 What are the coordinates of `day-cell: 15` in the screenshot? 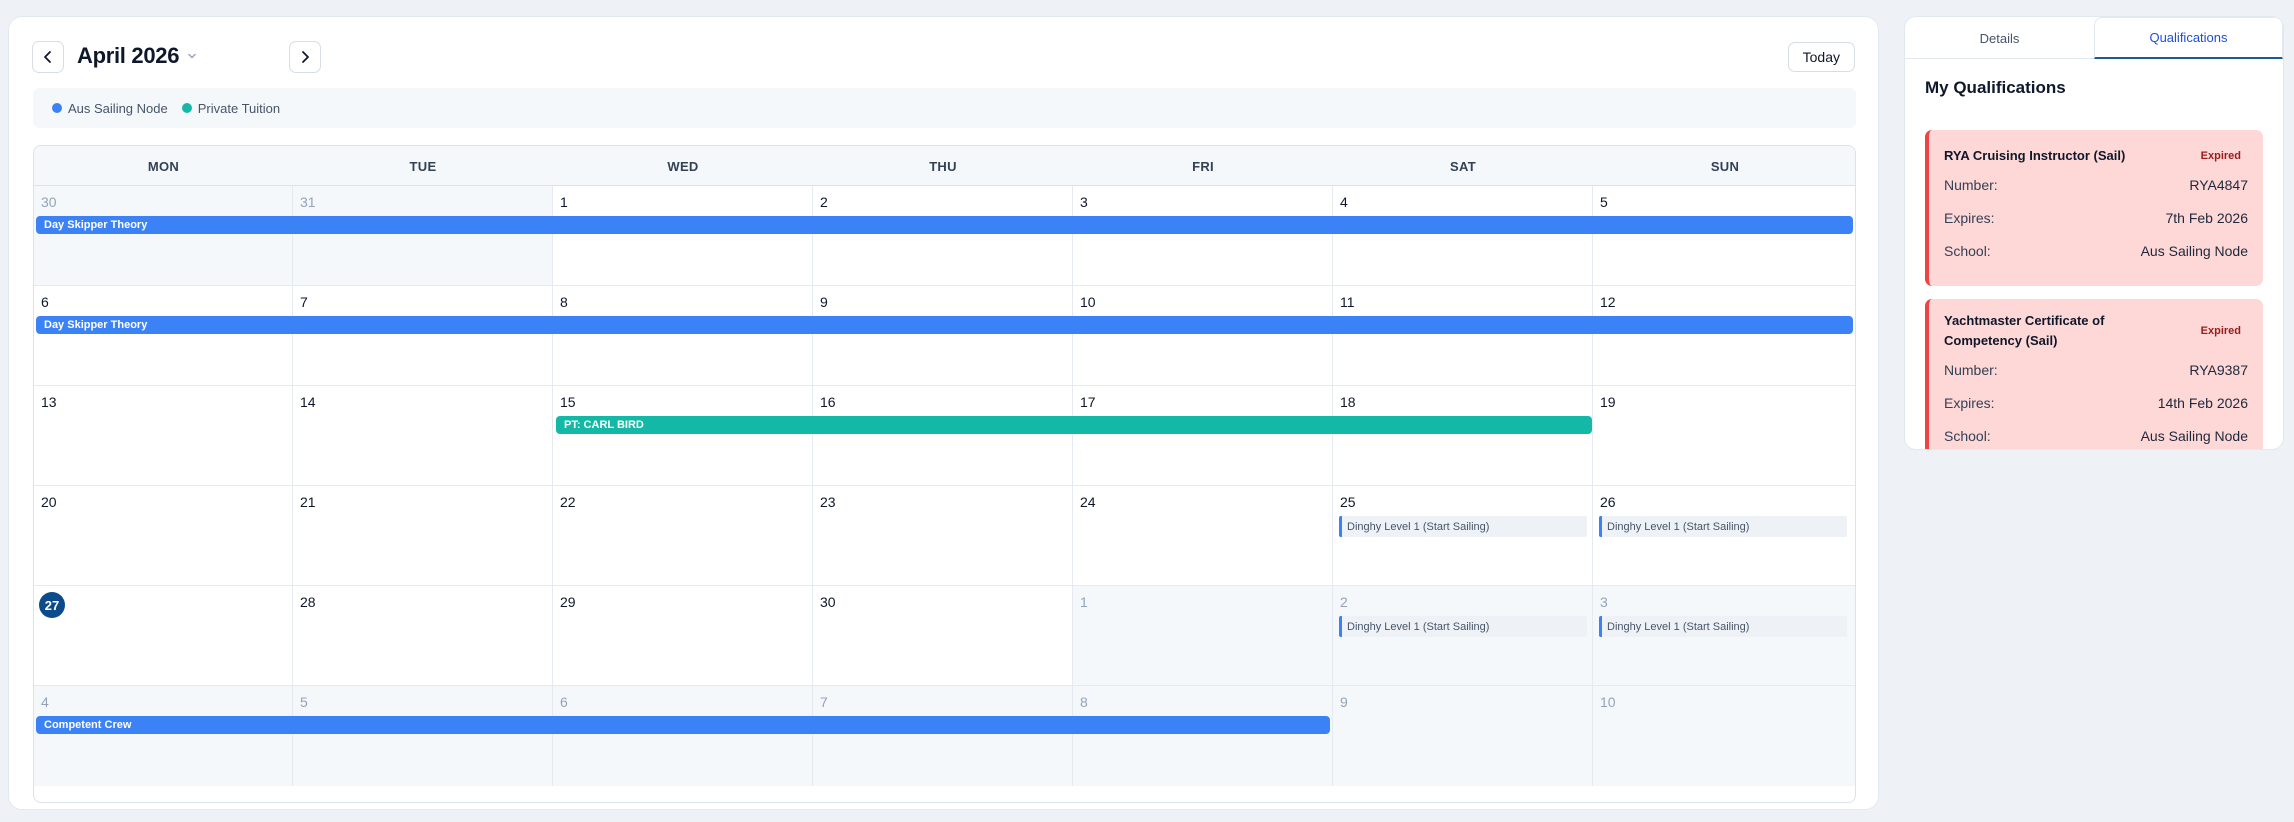 It's located at (683, 436).